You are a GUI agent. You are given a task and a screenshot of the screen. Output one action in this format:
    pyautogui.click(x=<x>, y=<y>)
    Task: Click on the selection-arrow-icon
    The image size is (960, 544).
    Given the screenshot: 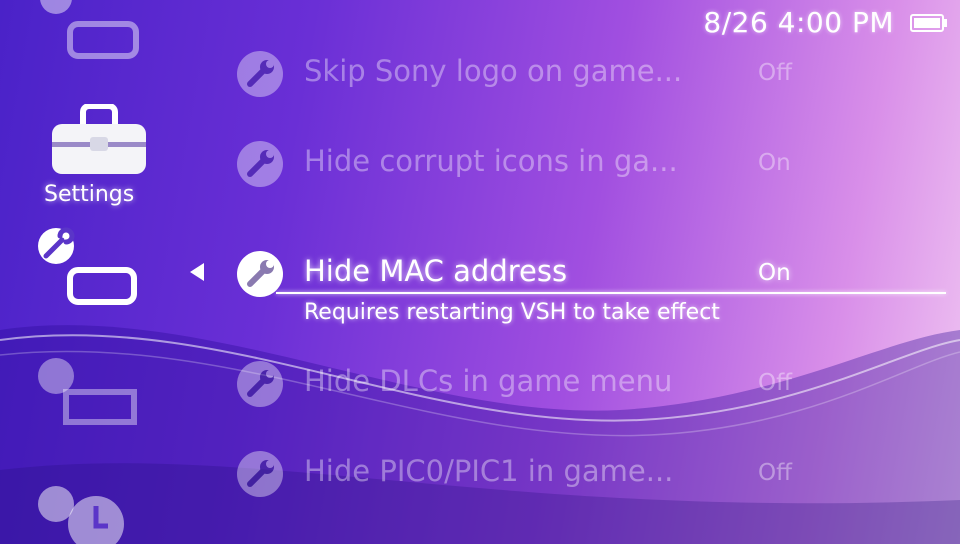 What is the action you would take?
    pyautogui.click(x=197, y=272)
    